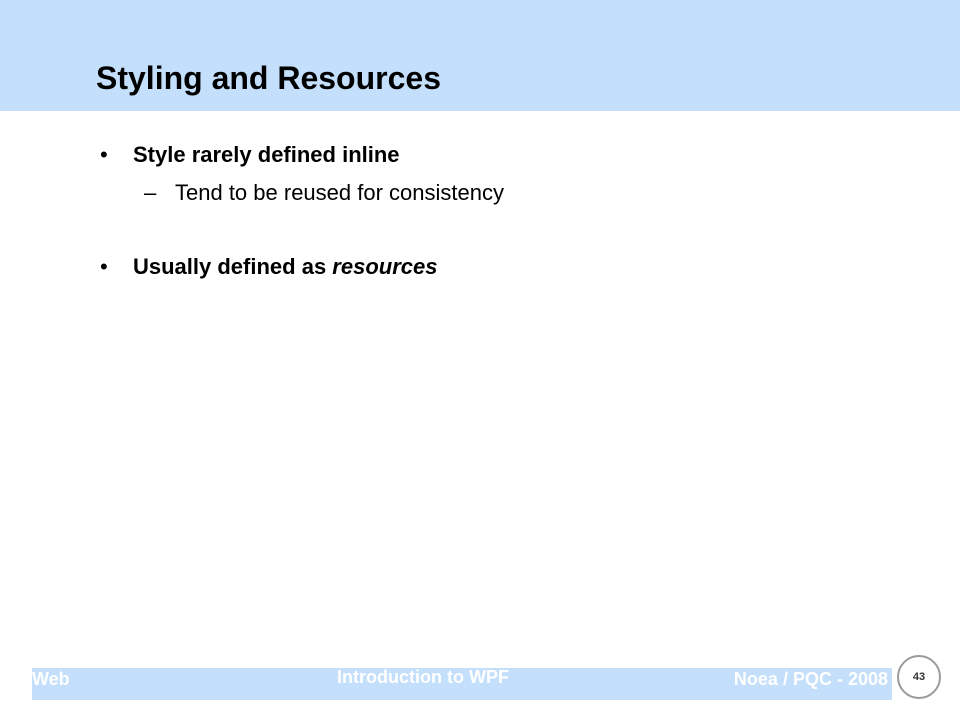  I want to click on footer-author-year: Noea / PQC - 2008, so click(810, 679).